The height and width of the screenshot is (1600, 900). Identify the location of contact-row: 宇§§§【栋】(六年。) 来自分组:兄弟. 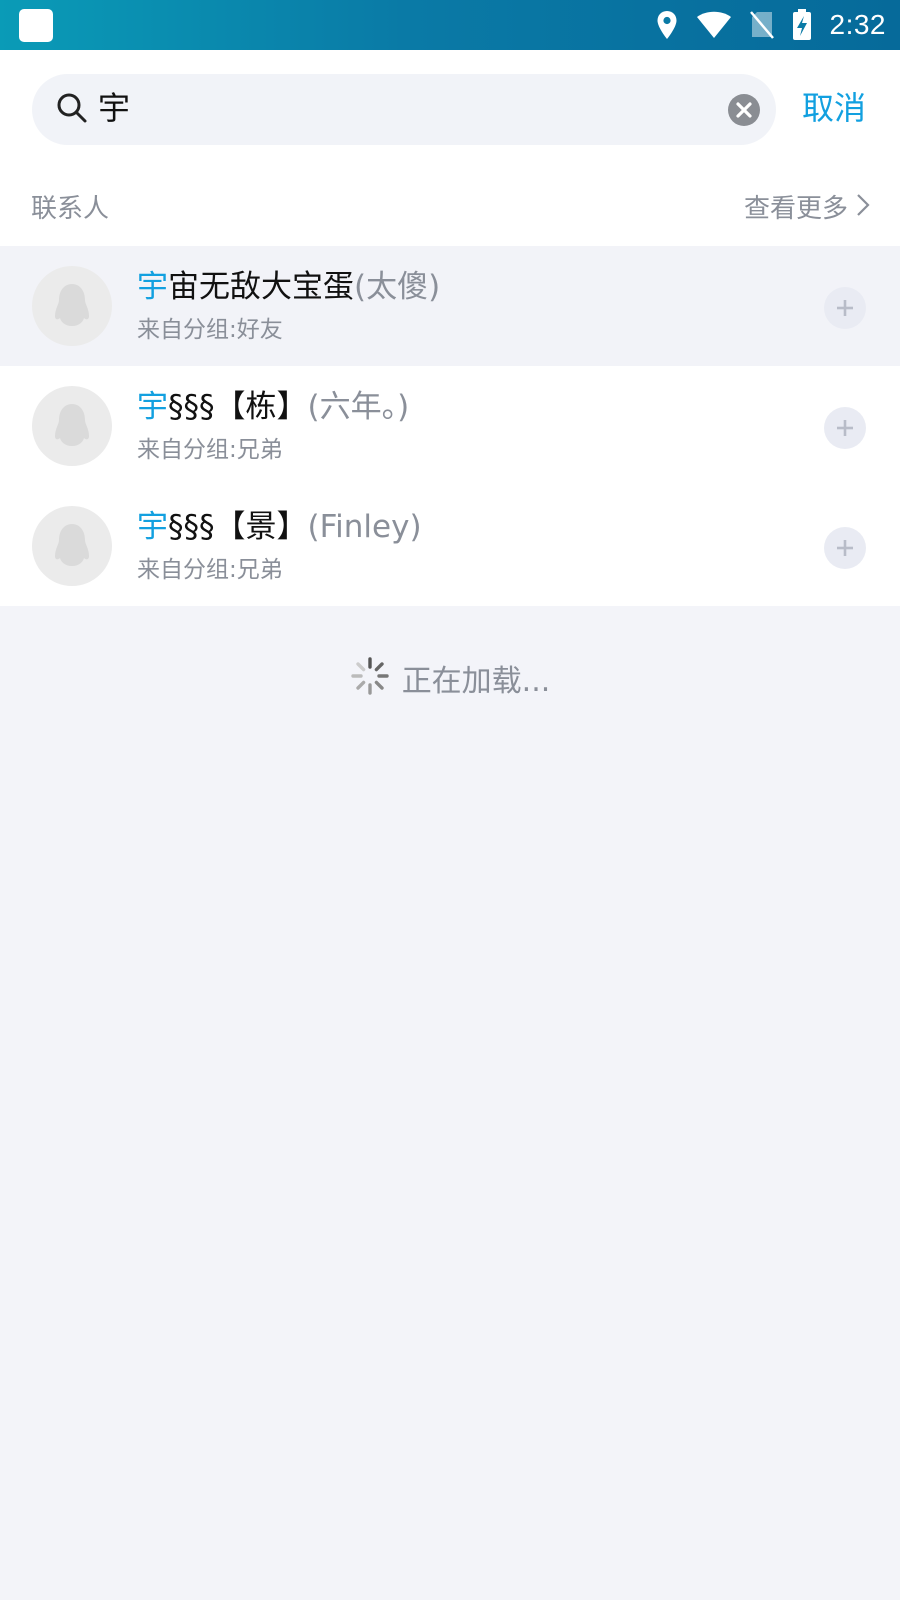
(450, 426).